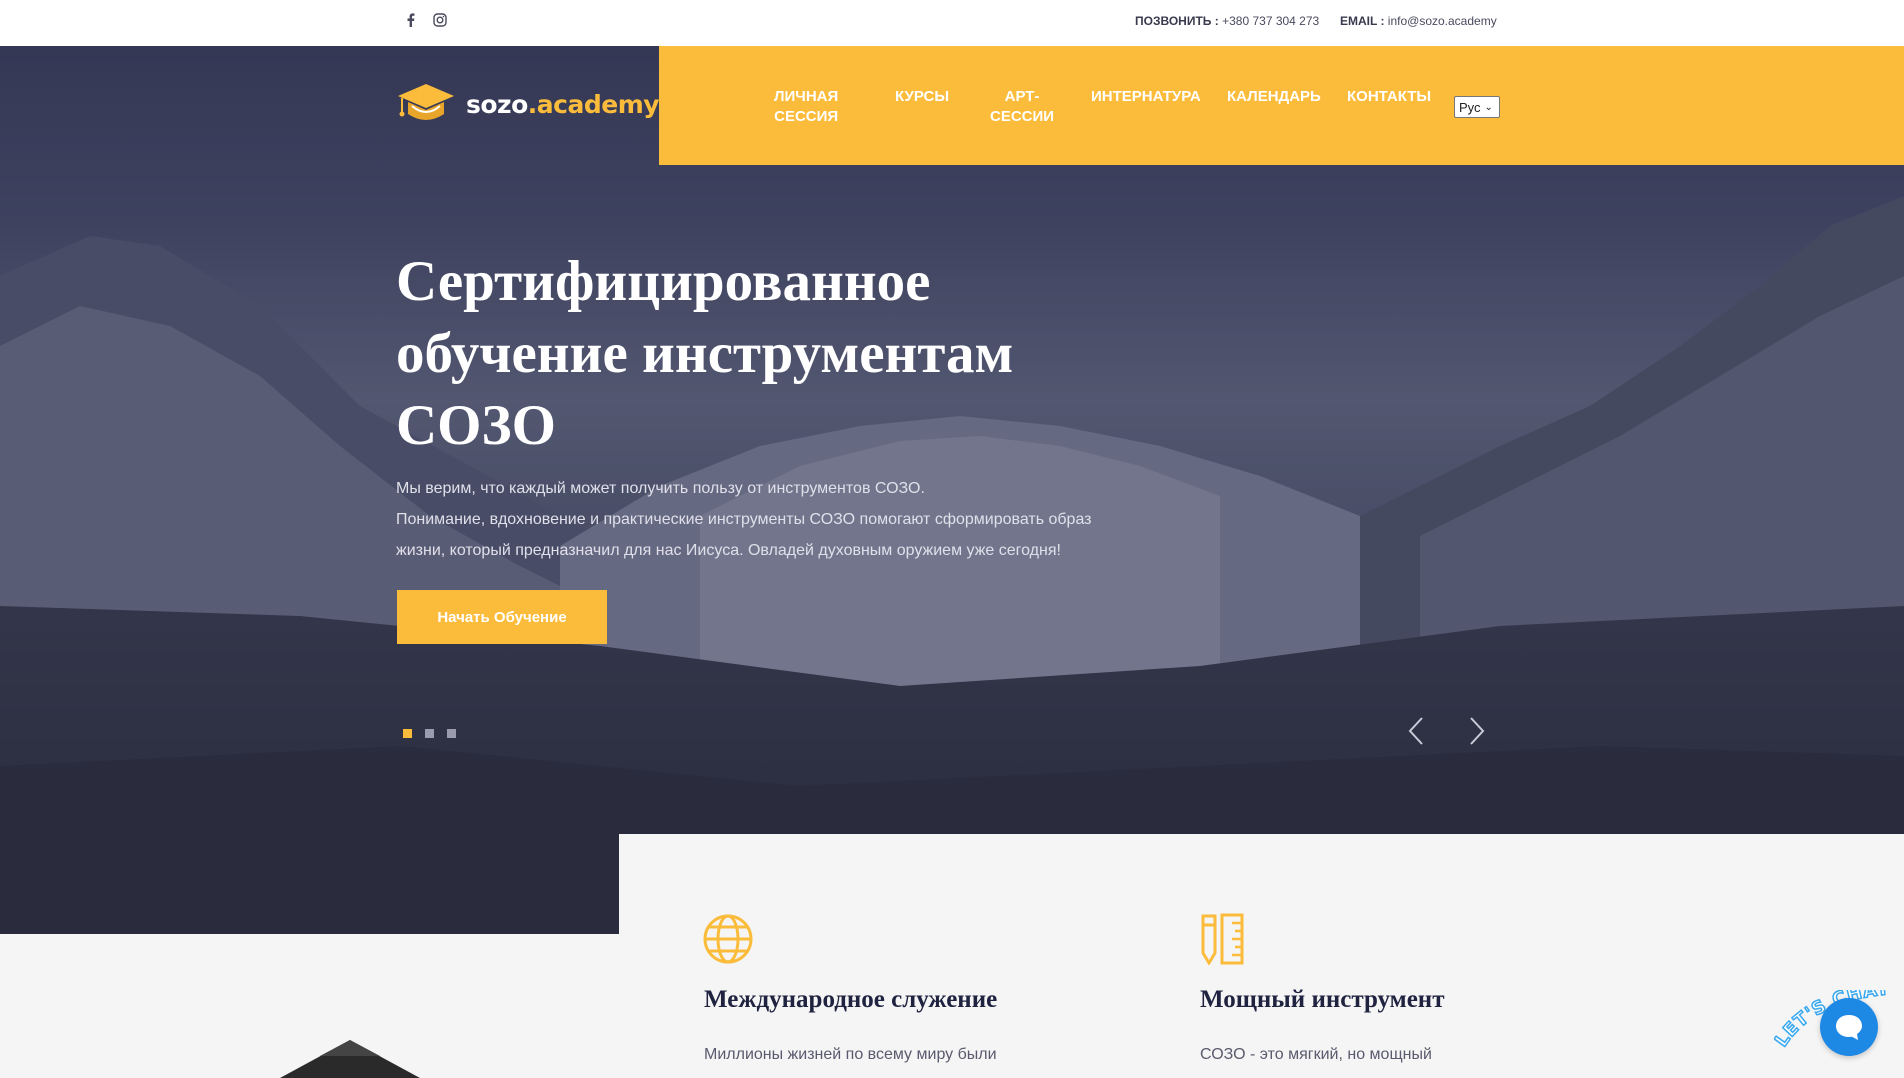 The image size is (1904, 1078). What do you see at coordinates (1022, 107) in the screenshot?
I see `nav-art-sessions: АРТ- СЕССИИ` at bounding box center [1022, 107].